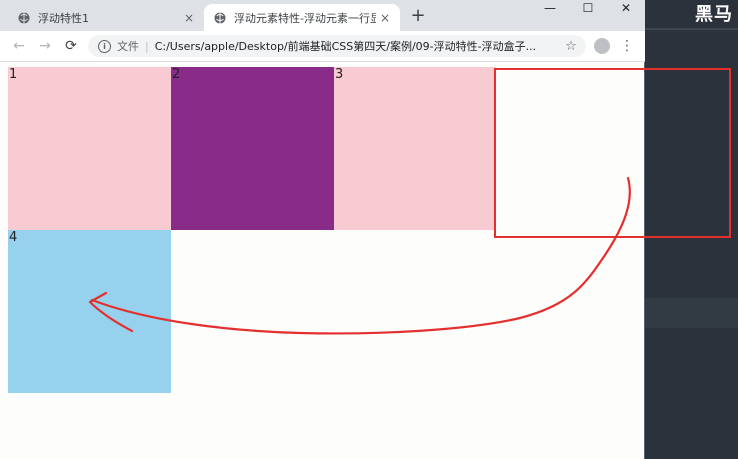 The image size is (738, 459). What do you see at coordinates (550, 8) in the screenshot?
I see `minimize-button: —` at bounding box center [550, 8].